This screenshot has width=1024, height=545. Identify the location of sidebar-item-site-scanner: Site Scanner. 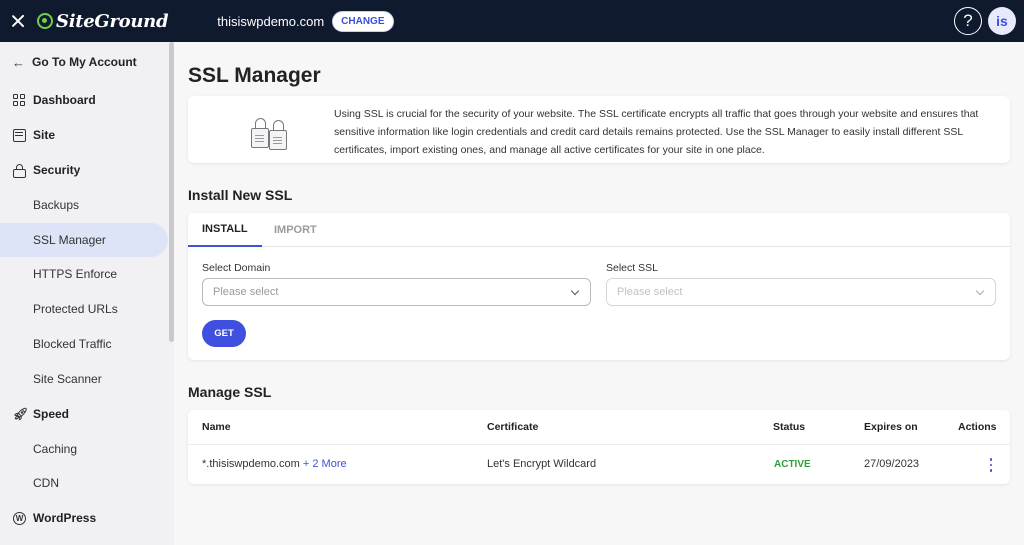
(84, 379).